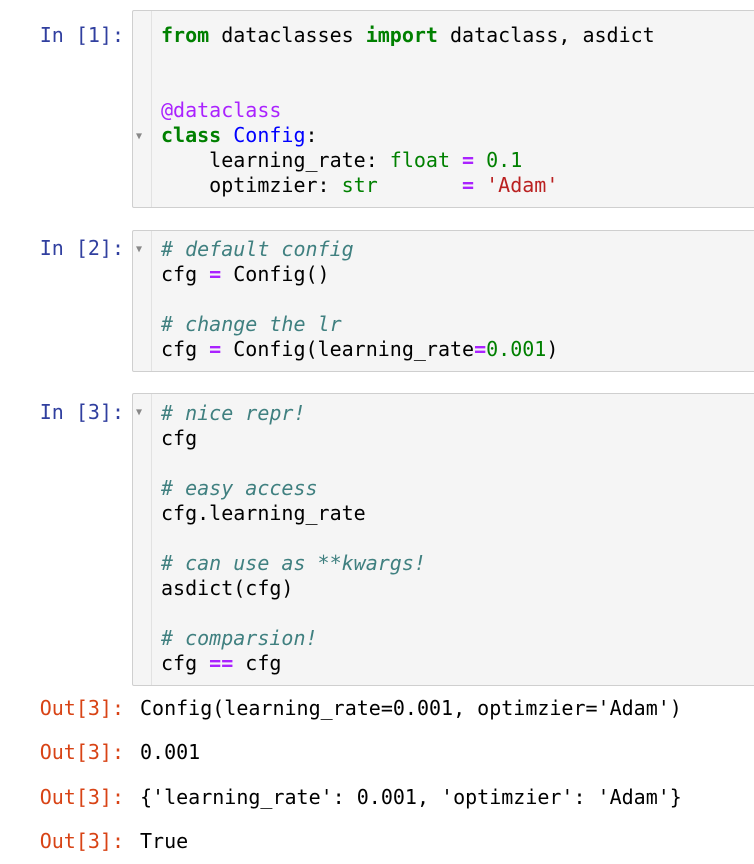 The image size is (754, 864). Describe the element at coordinates (348, 349) in the screenshot. I see `code-token: Config(learning_rate` at that location.